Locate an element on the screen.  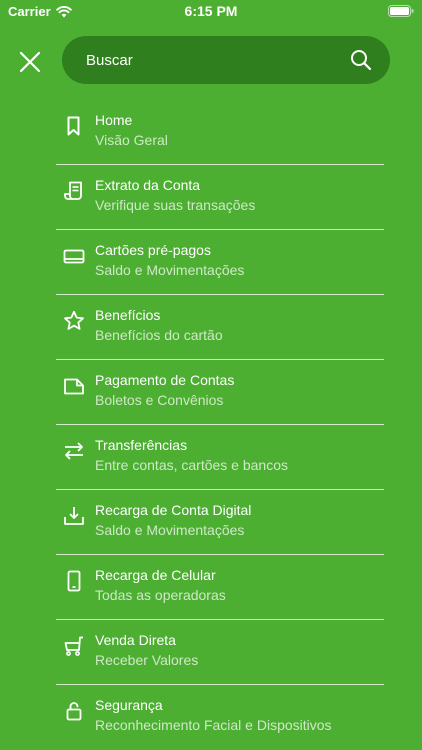
menu-item-subtitle: Reconhecimento Facial e Dispositivos is located at coordinates (213, 725).